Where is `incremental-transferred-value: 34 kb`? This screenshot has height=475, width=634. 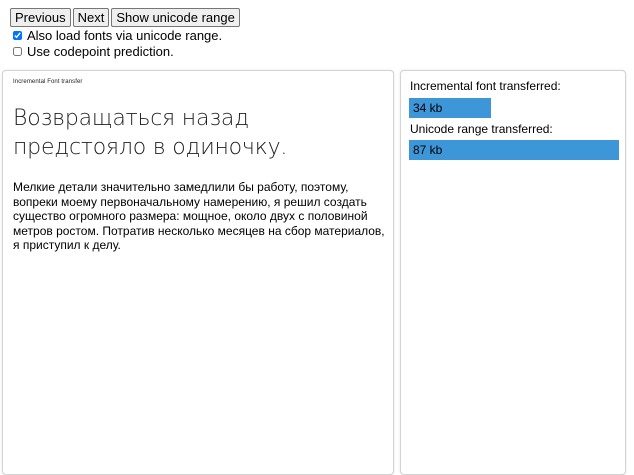
incremental-transferred-value: 34 kb is located at coordinates (428, 108).